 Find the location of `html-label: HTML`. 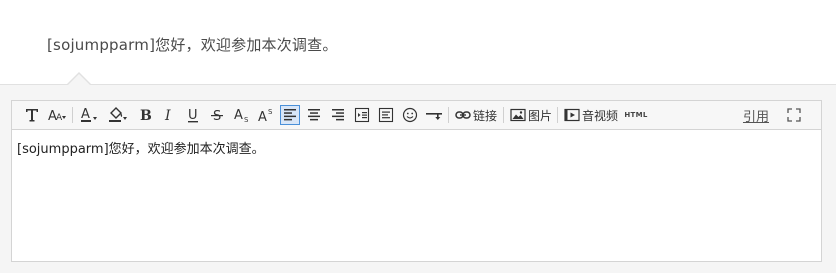

html-label: HTML is located at coordinates (636, 115).